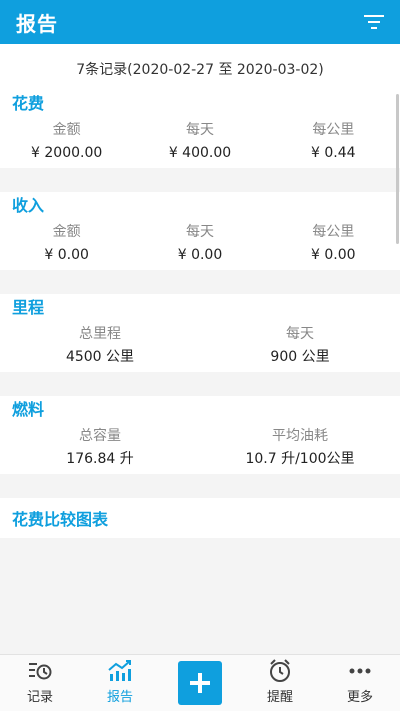  Describe the element at coordinates (200, 359) in the screenshot. I see `value-row: 4500 公里 900 公里` at that location.